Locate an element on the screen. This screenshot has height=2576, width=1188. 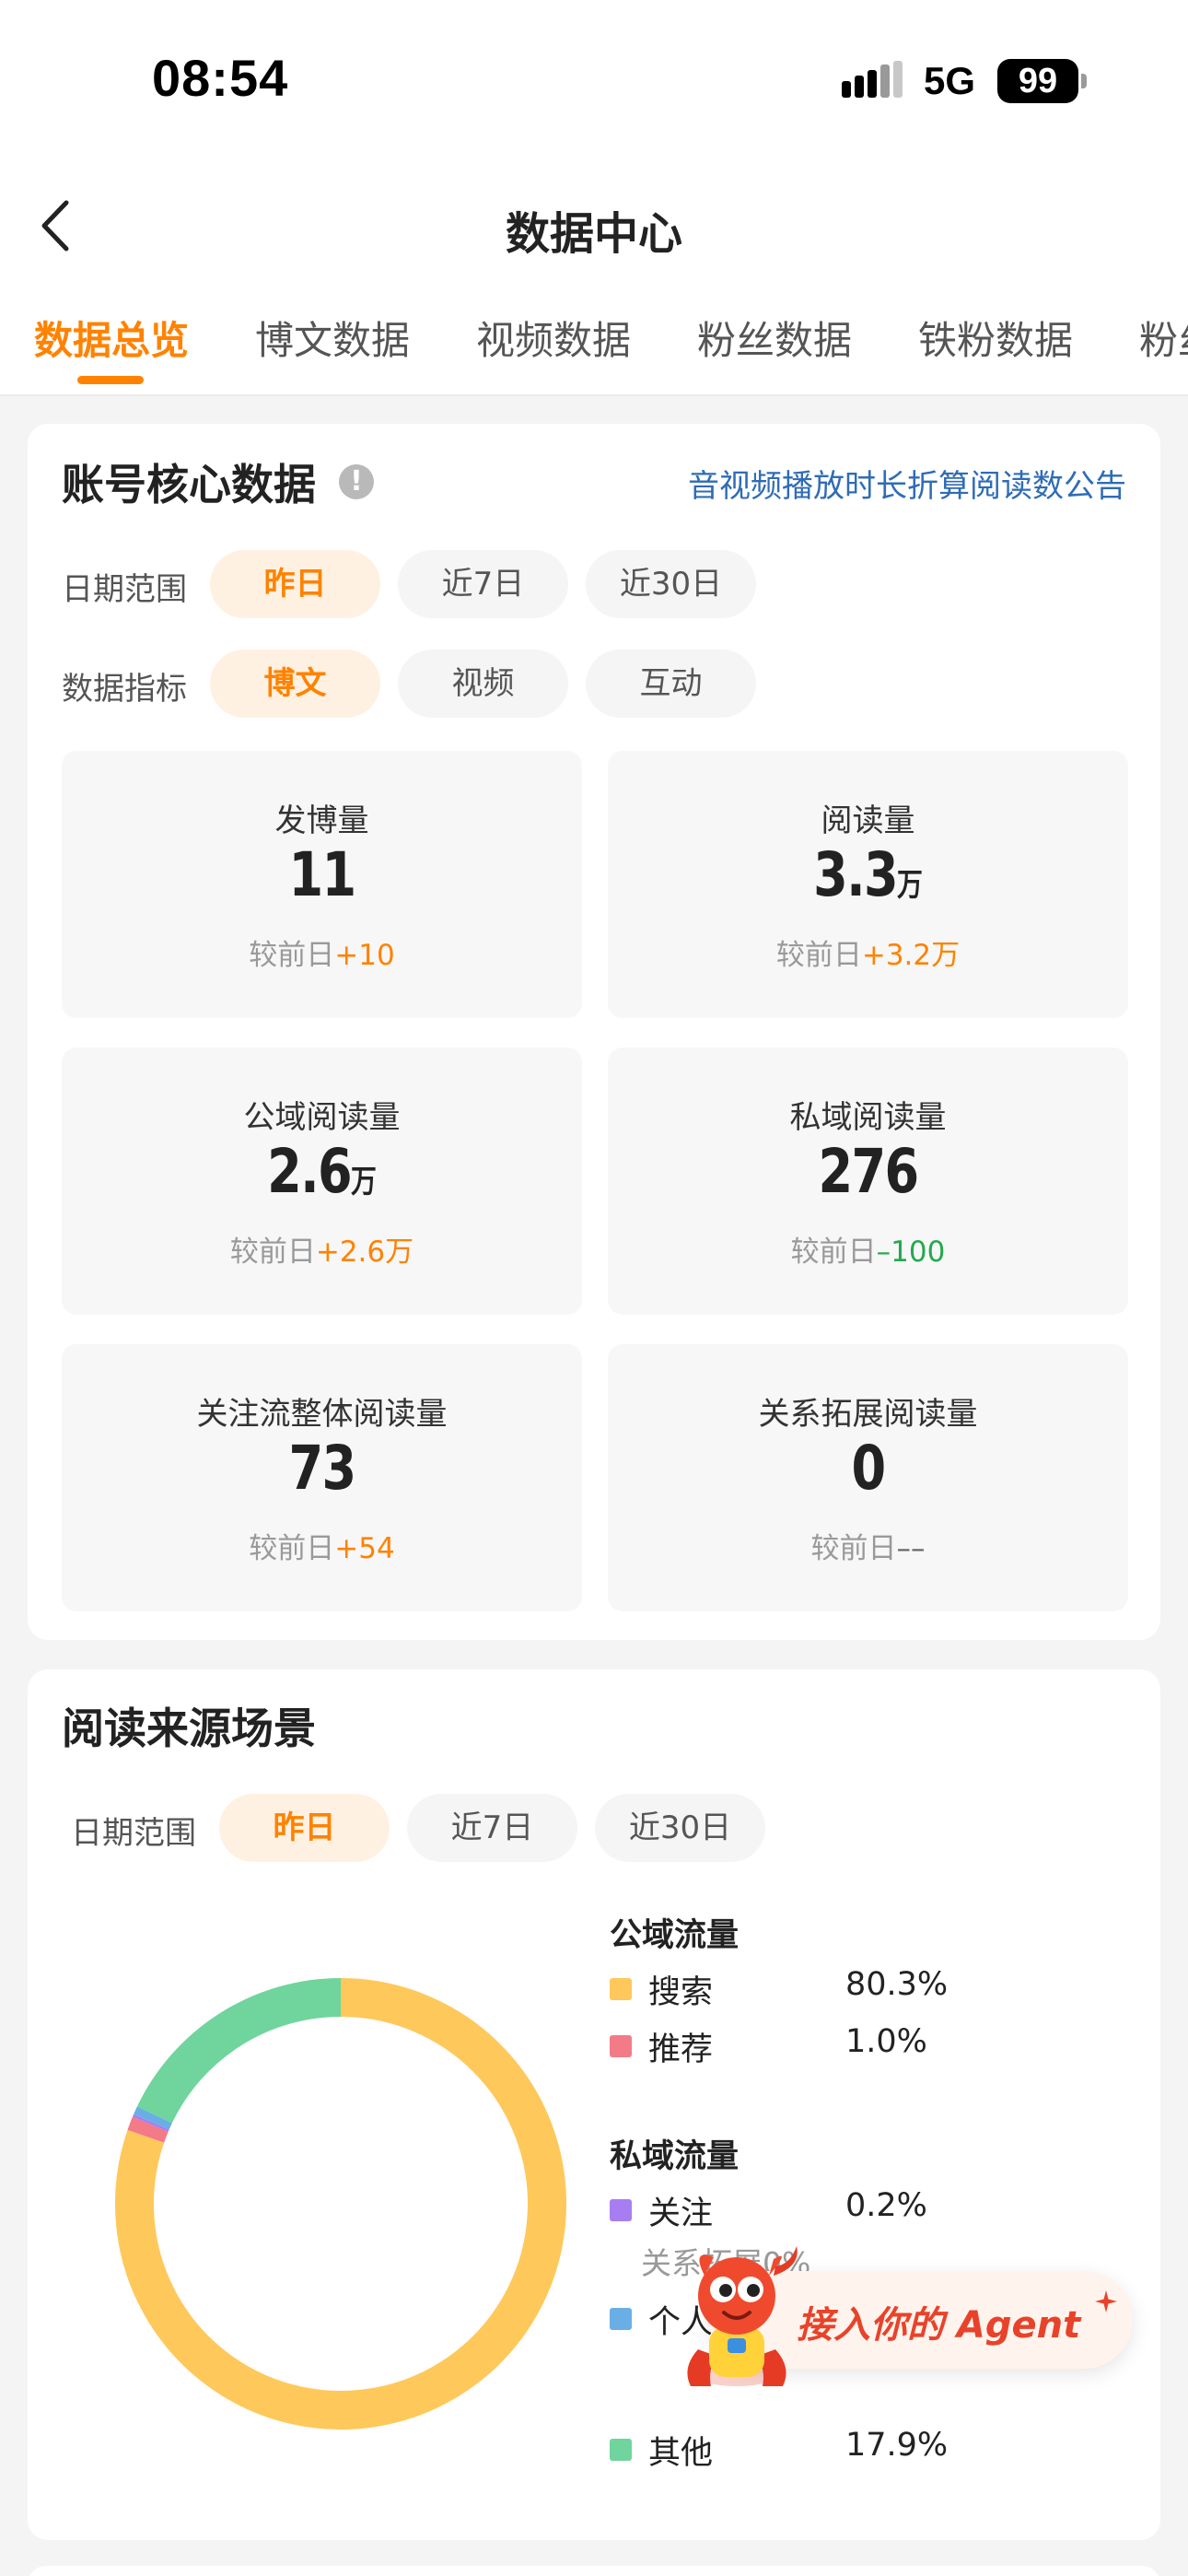
battery-tip is located at coordinates (1084, 81).